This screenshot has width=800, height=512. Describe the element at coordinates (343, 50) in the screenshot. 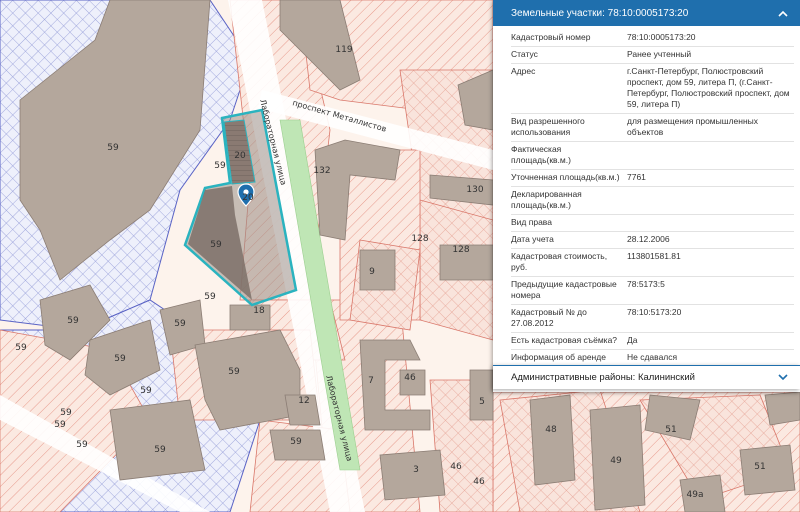

I see `lot-number-label: 119` at that location.